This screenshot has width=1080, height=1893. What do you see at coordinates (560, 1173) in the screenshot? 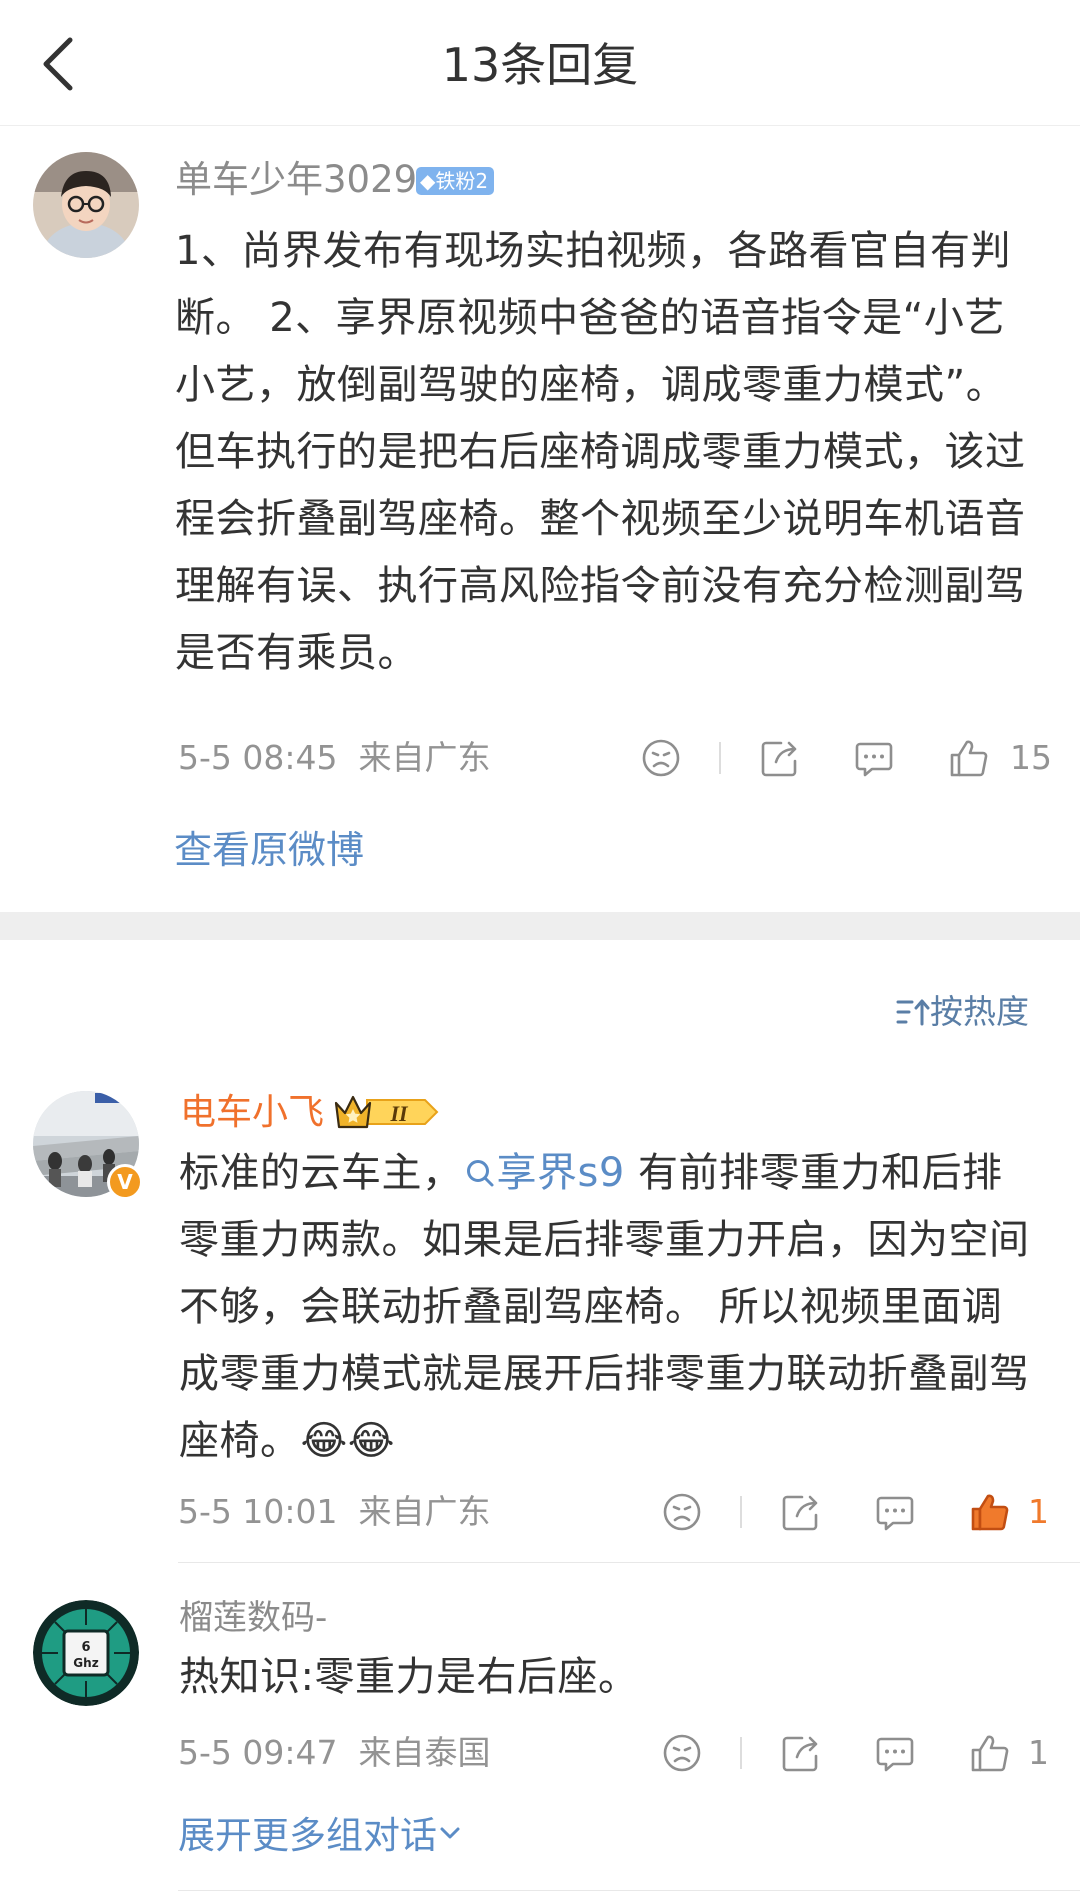
I see `topic-label: 享界s9` at bounding box center [560, 1173].